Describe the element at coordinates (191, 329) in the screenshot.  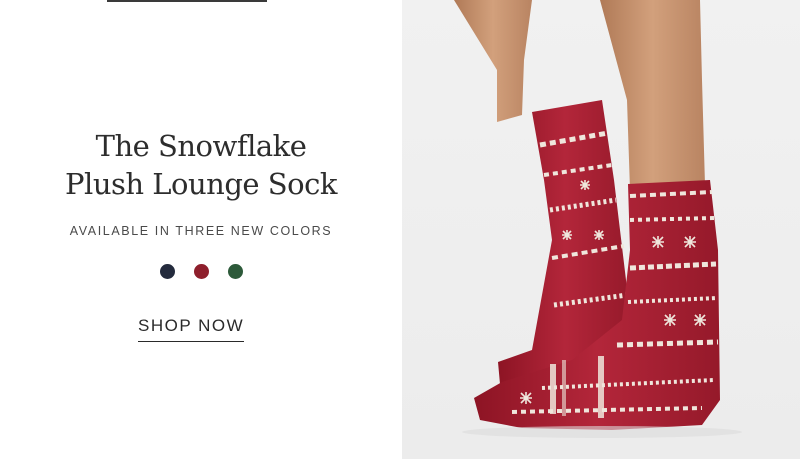
I see `shop-now-link: SHOP NOW` at that location.